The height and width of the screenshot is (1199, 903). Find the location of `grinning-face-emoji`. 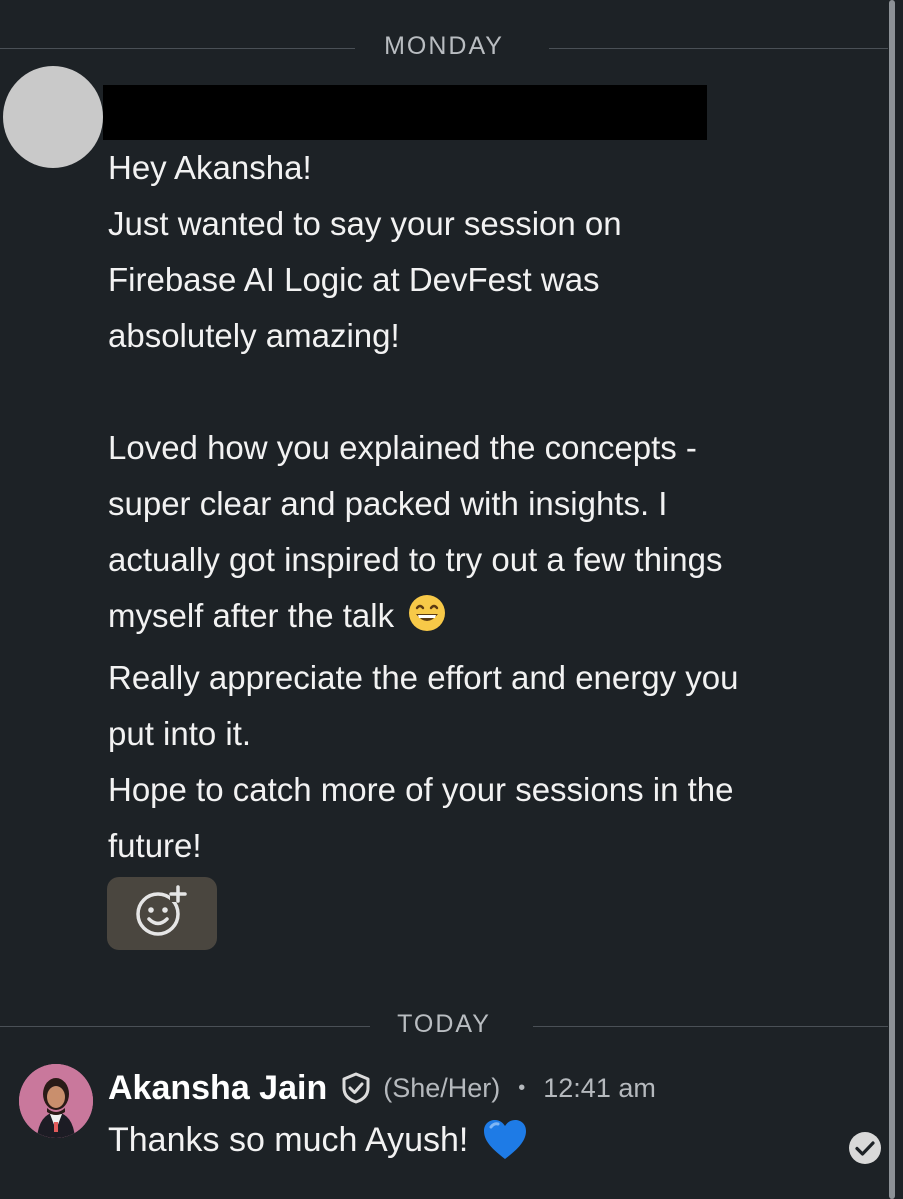

grinning-face-emoji is located at coordinates (427, 621).